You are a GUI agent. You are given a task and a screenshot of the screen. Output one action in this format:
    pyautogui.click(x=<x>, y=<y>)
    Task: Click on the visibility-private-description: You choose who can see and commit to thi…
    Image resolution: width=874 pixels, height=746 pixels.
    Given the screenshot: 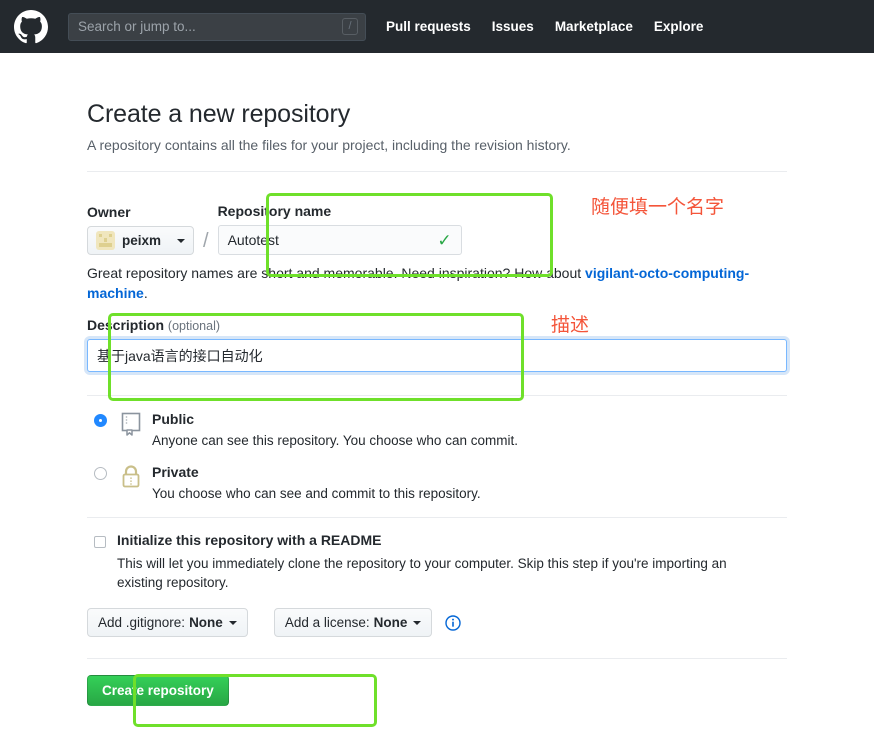 What is the action you would take?
    pyautogui.click(x=316, y=493)
    